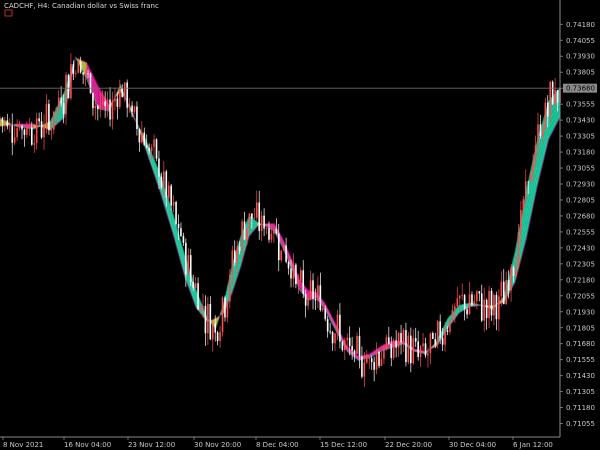 The width and height of the screenshot is (600, 450). I want to click on y-tick-label: 0.74055, so click(580, 41).